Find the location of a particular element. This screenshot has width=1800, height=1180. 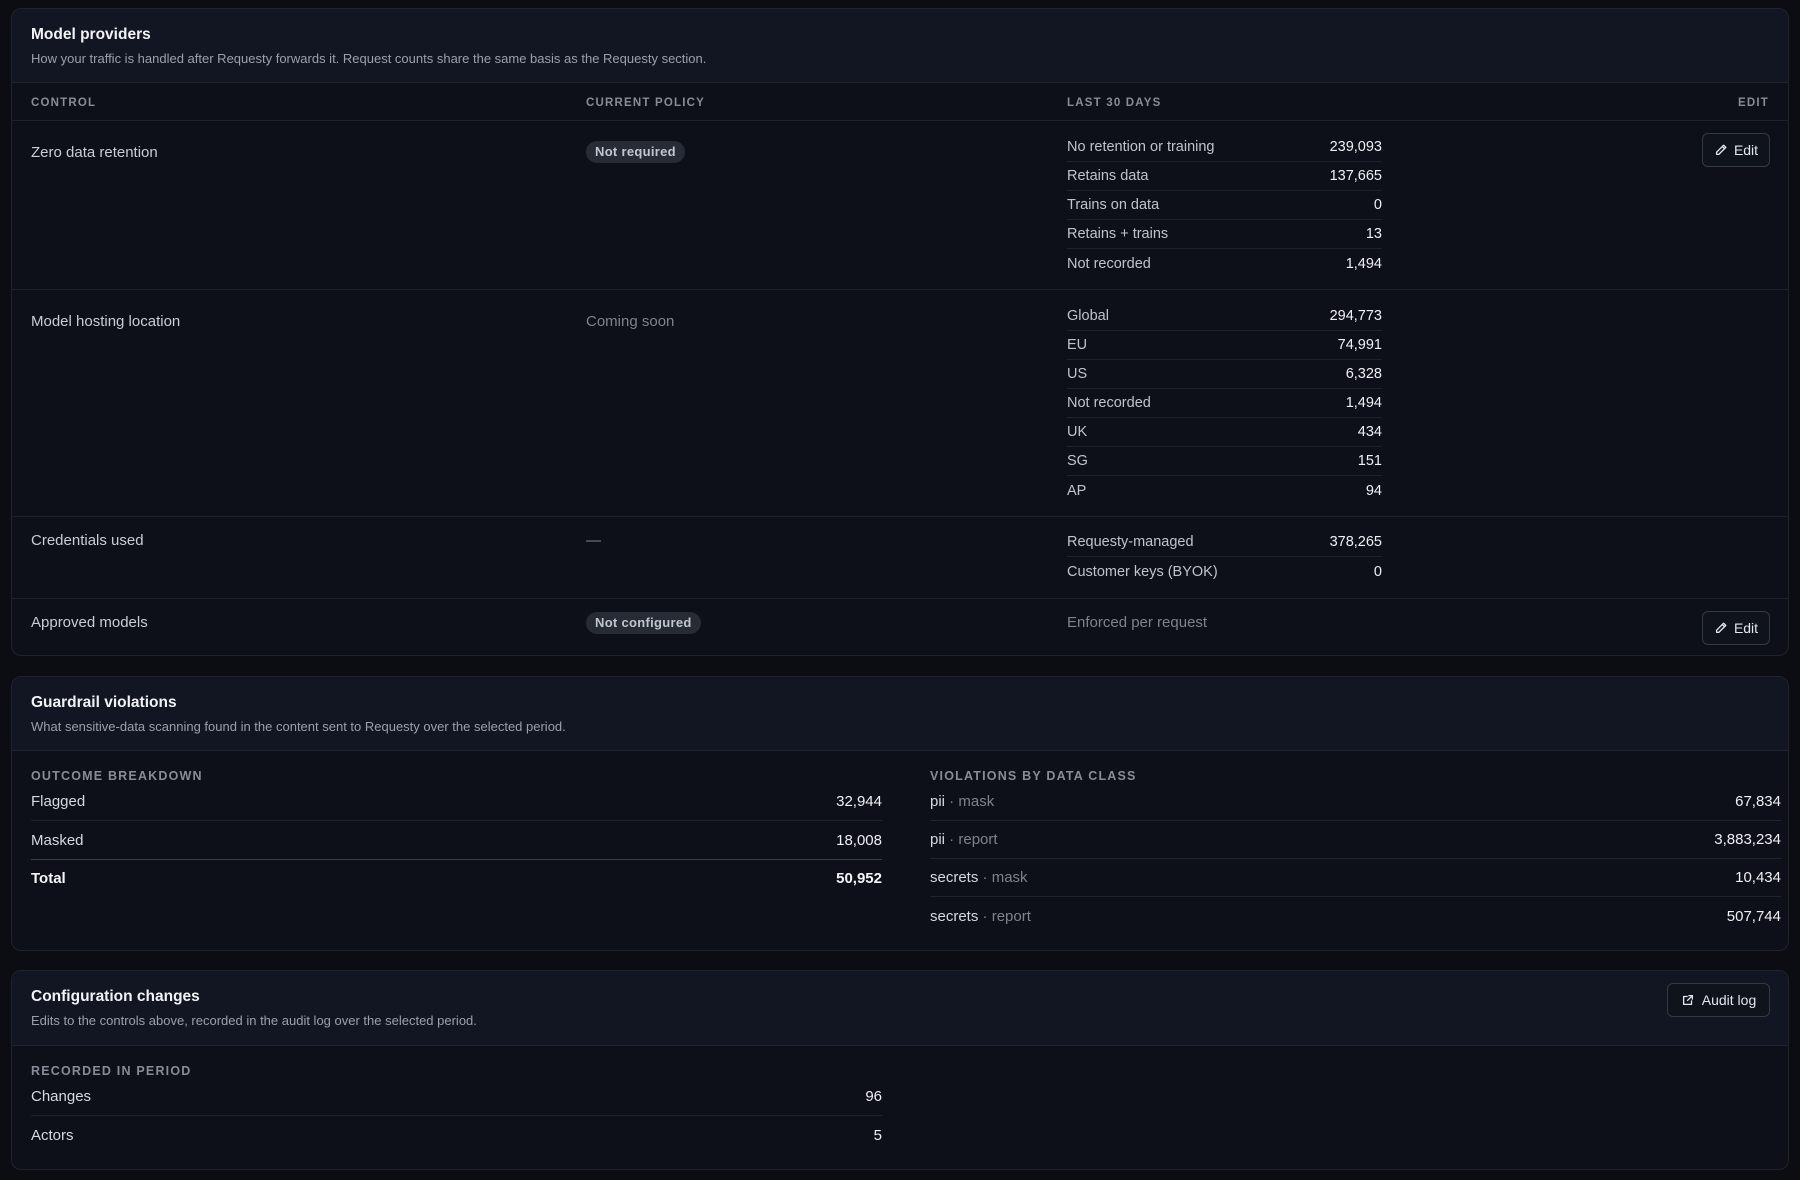

stat-item: UK 434 is located at coordinates (1224, 432).